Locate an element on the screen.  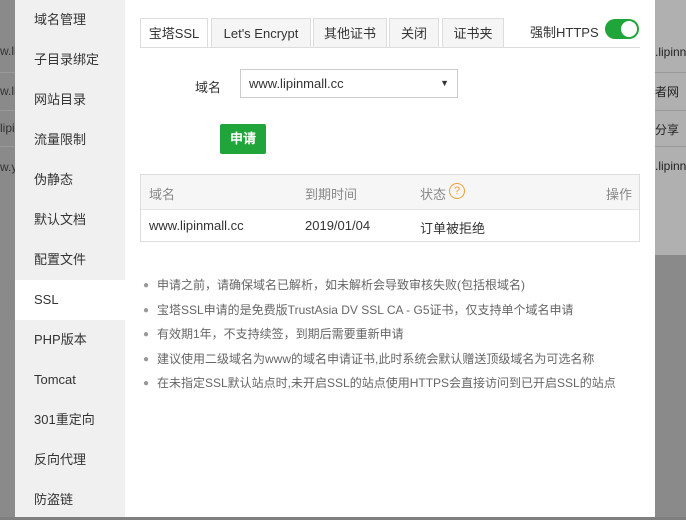
column-header-expiry: 到期时间 is located at coordinates (331, 194).